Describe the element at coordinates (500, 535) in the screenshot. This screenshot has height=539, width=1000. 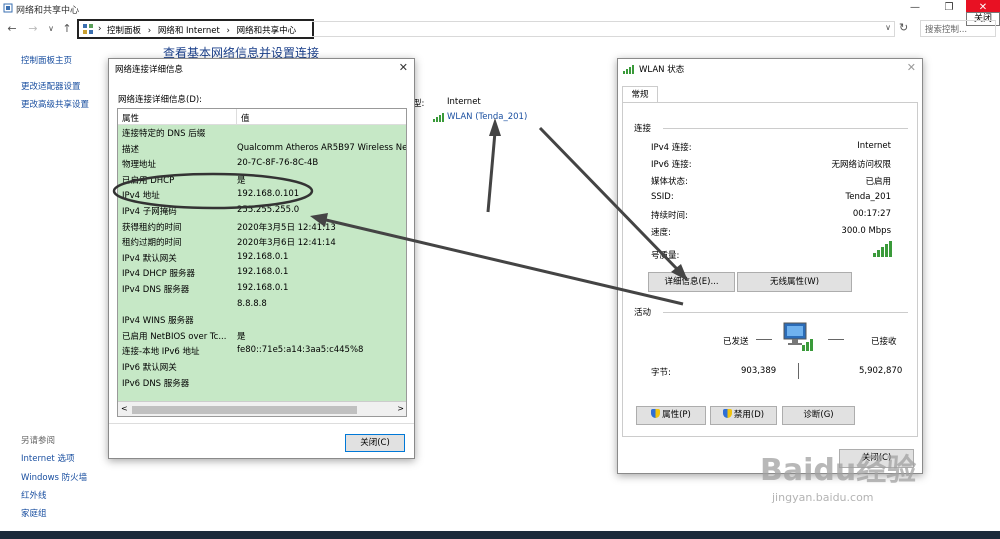
I see `taskbar` at that location.